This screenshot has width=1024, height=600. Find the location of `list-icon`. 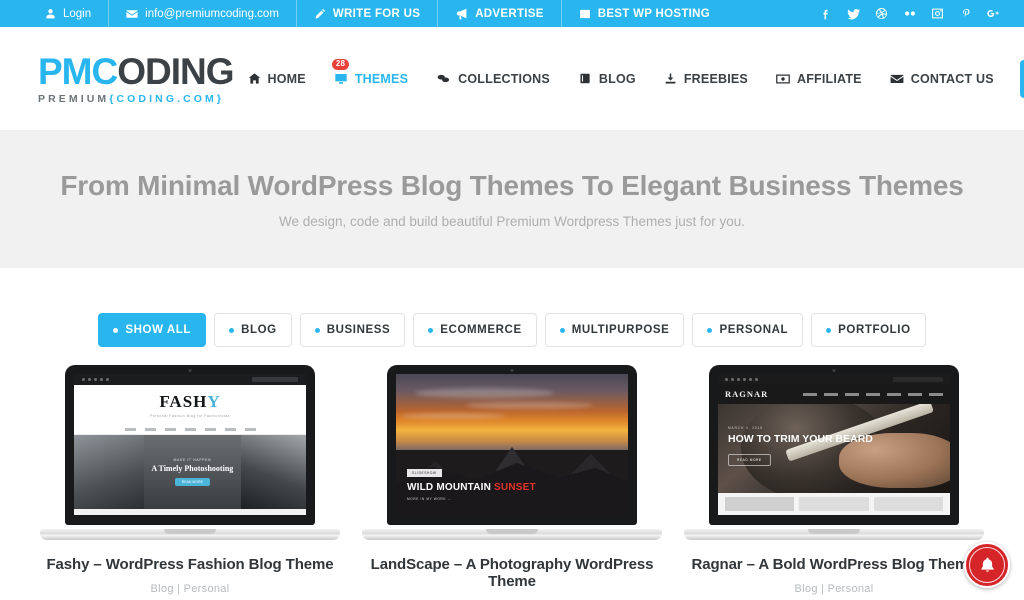

list-icon is located at coordinates (585, 14).